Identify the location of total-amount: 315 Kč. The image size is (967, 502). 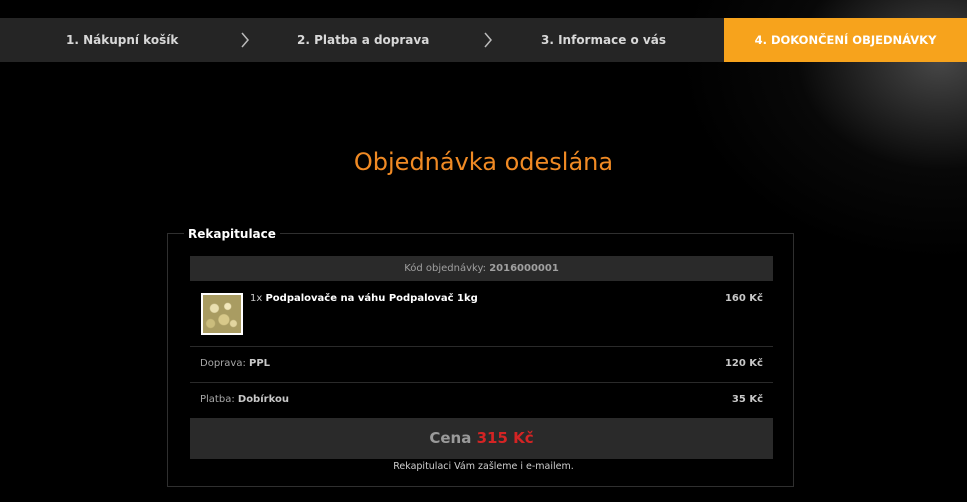
(505, 438).